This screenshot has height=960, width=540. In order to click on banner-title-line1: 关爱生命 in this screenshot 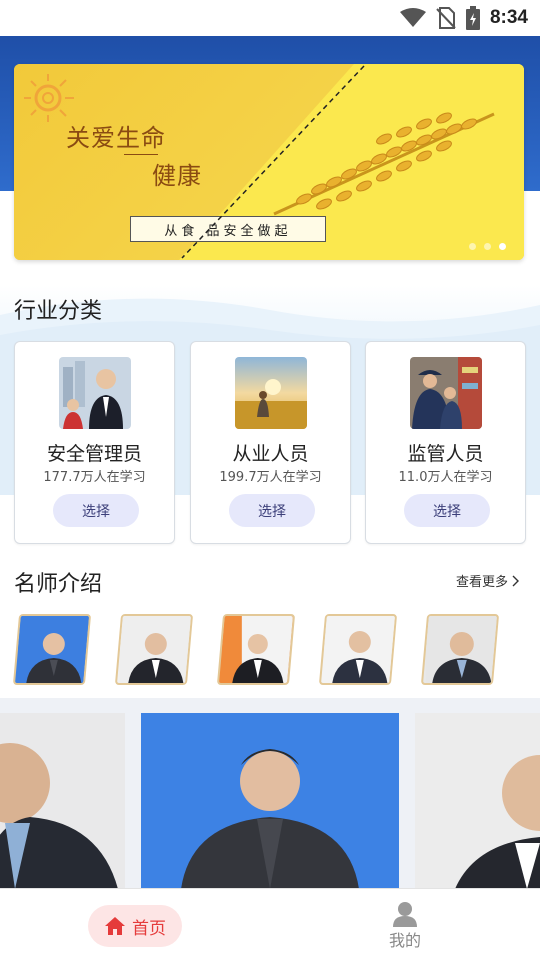, I will do `click(116, 138)`.